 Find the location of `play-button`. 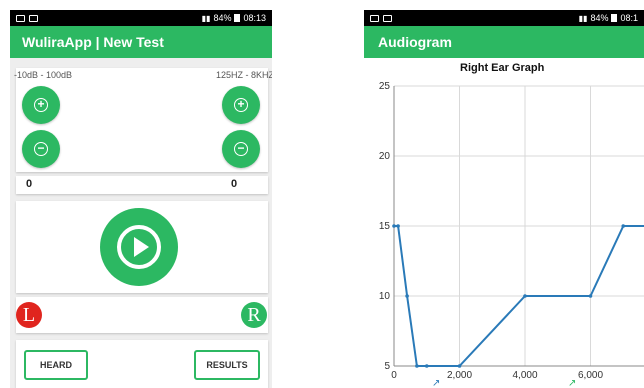

play-button is located at coordinates (139, 247).